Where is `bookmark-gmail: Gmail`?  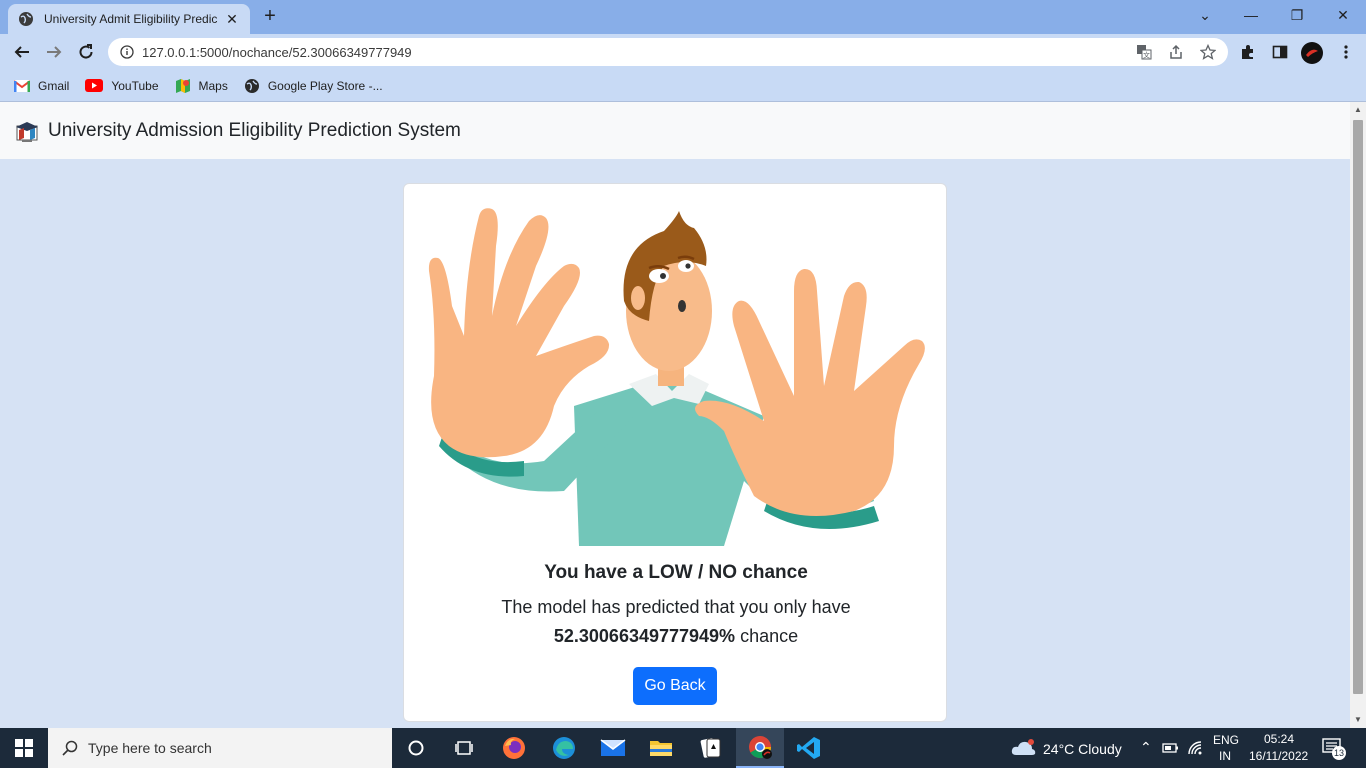 bookmark-gmail: Gmail is located at coordinates (41, 86).